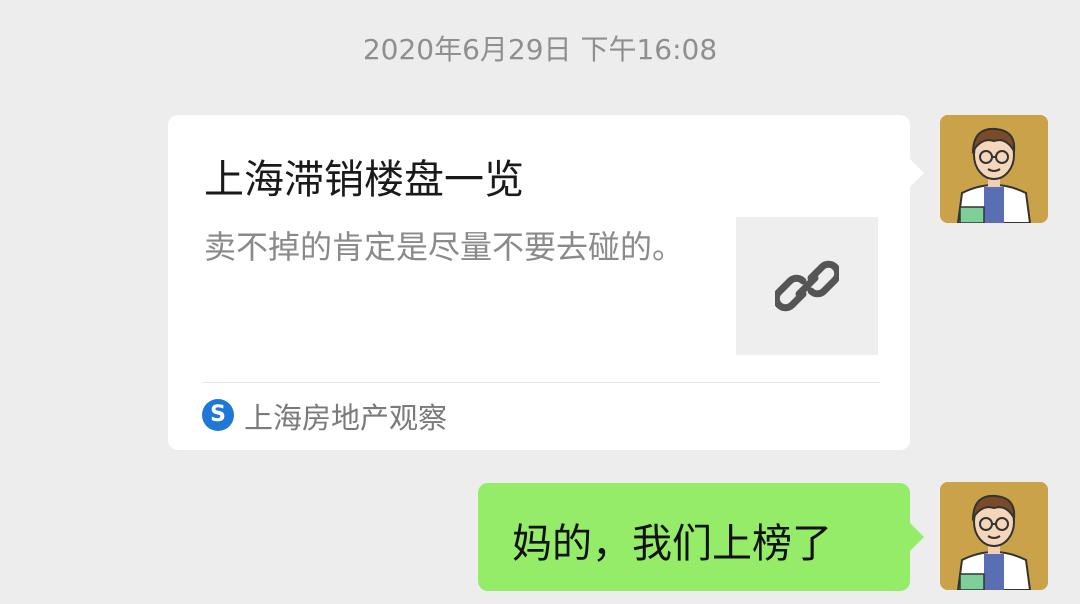 This screenshot has height=604, width=1080. Describe the element at coordinates (672, 544) in the screenshot. I see `message-text: 妈的，我们上榜了` at that location.